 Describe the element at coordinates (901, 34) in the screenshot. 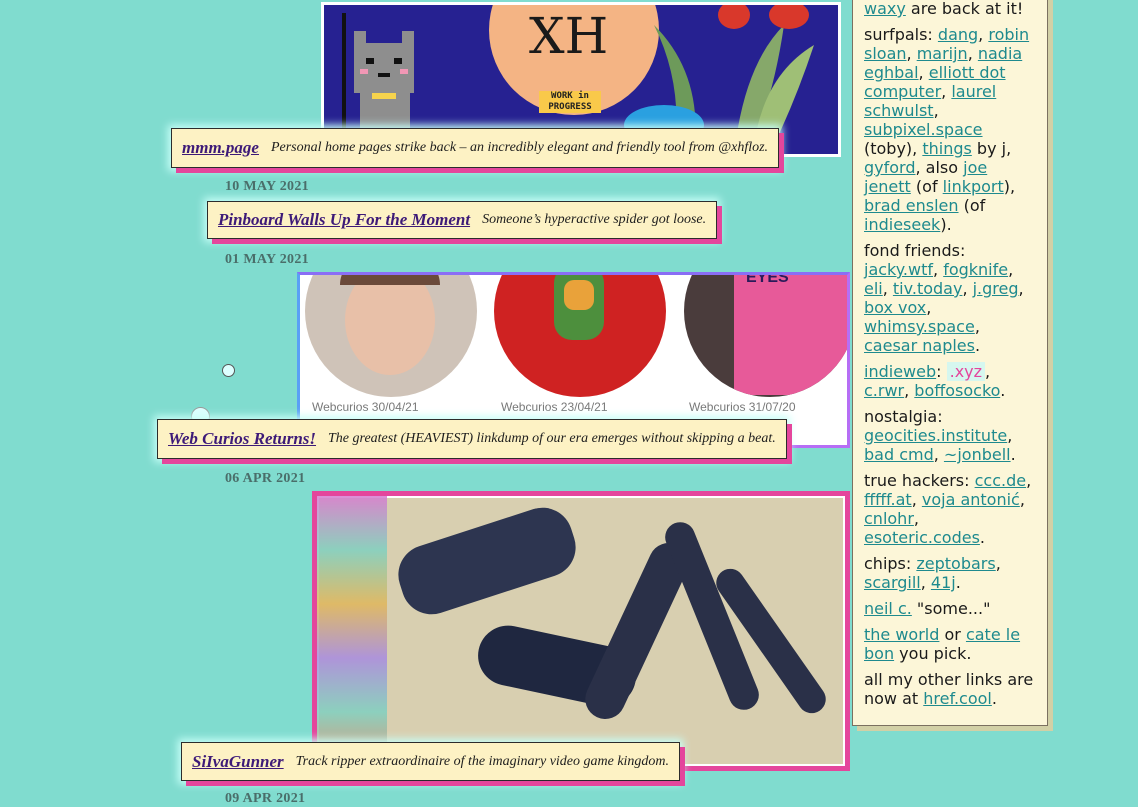

I see `surfpals-label: surfpals:` at that location.